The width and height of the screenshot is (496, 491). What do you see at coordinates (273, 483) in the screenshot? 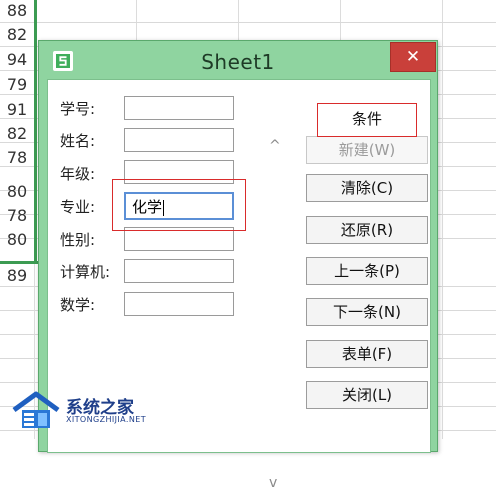
I see `scroll-down-arrow-icon: v` at bounding box center [273, 483].